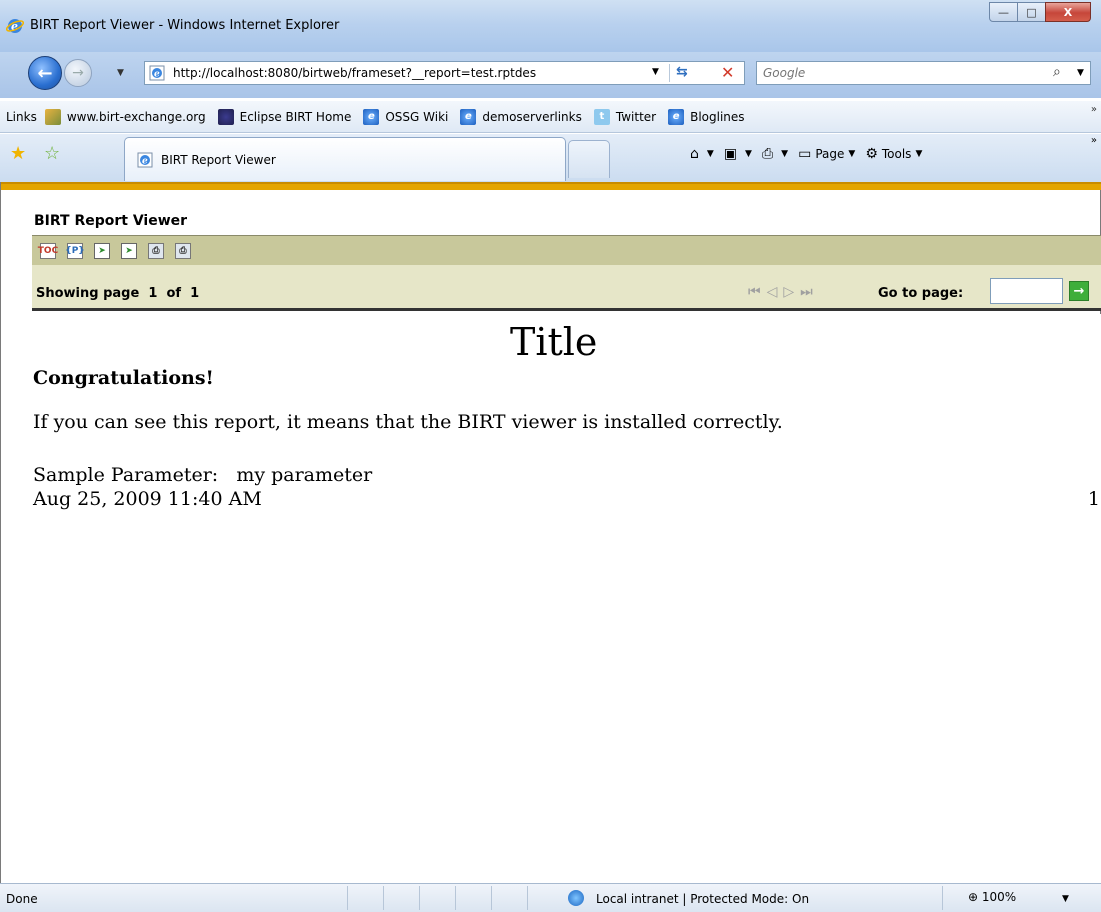  What do you see at coordinates (702, 154) in the screenshot?
I see `home-button: ⌂ ▼` at bounding box center [702, 154].